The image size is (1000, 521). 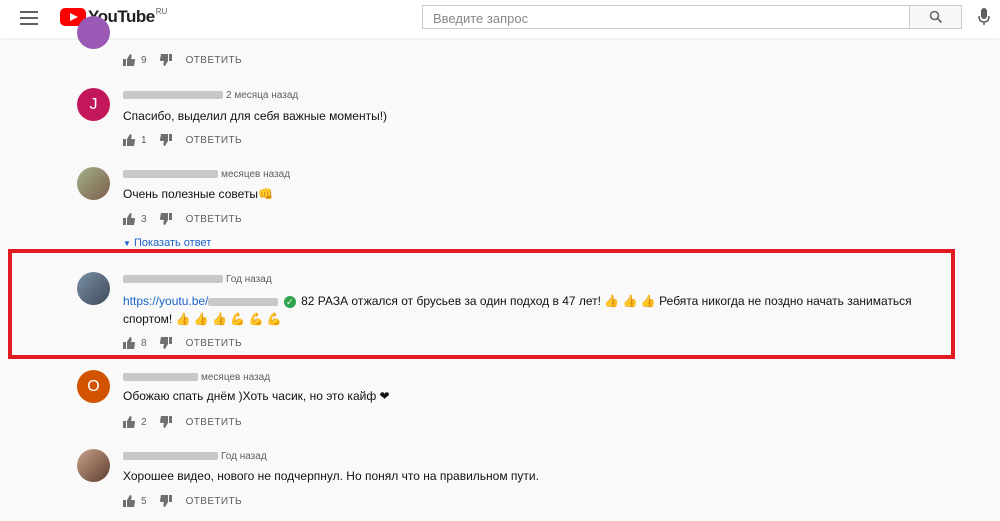 What do you see at coordinates (144, 501) in the screenshot?
I see `like-count: 5` at bounding box center [144, 501].